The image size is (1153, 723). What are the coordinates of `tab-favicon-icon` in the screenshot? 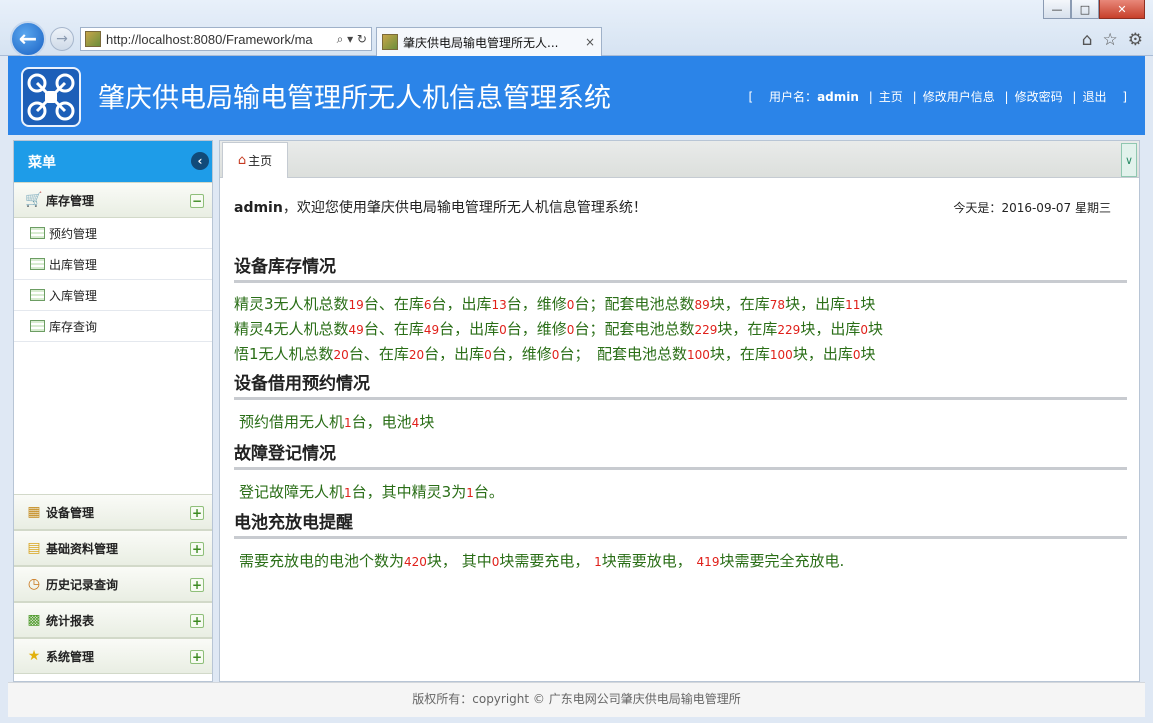 It's located at (390, 42).